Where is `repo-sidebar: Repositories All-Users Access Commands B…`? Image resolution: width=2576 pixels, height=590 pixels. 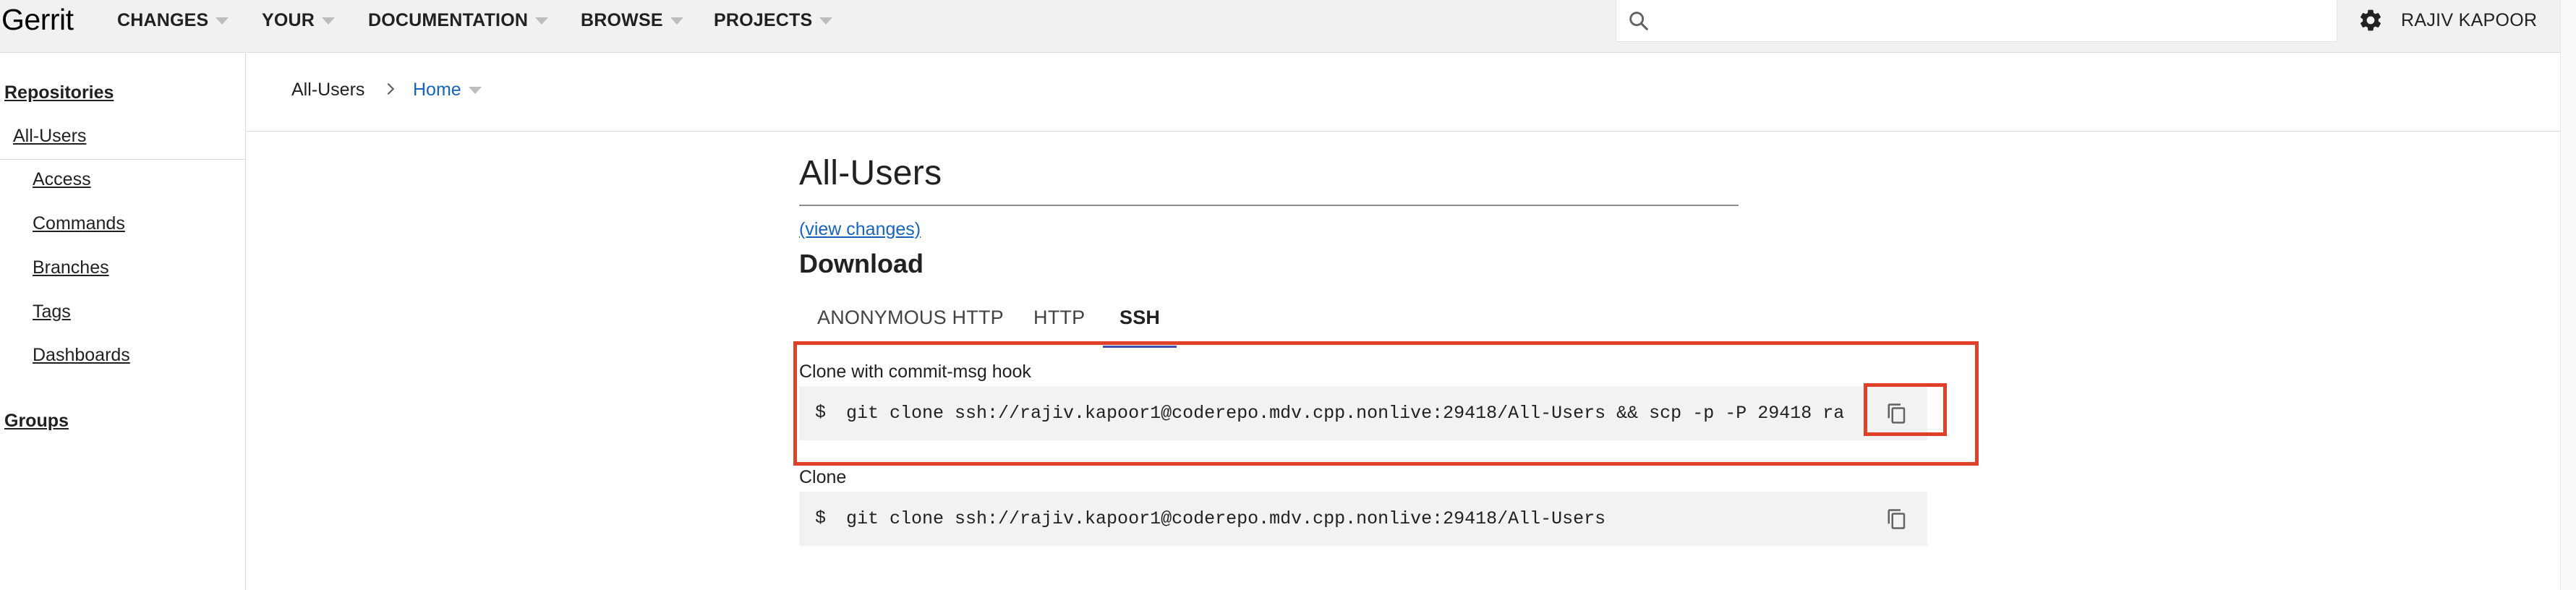 repo-sidebar: Repositories All-Users Access Commands B… is located at coordinates (123, 322).